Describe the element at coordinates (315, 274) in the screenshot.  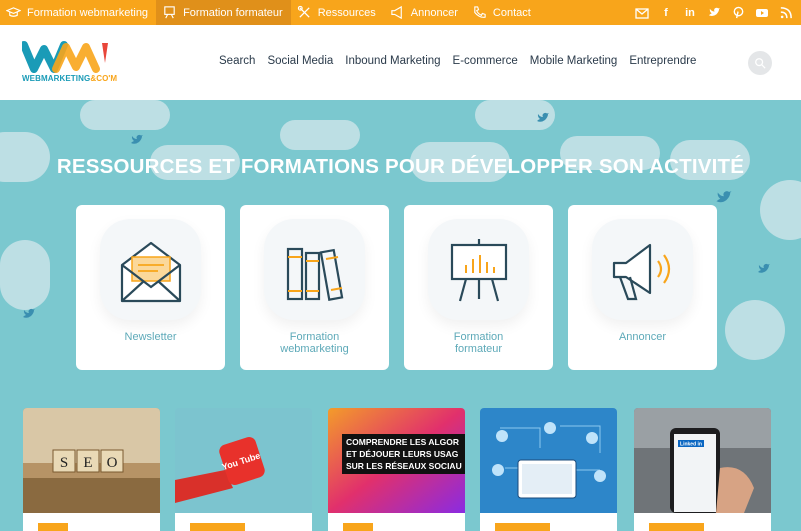
I see `books-icon` at that location.